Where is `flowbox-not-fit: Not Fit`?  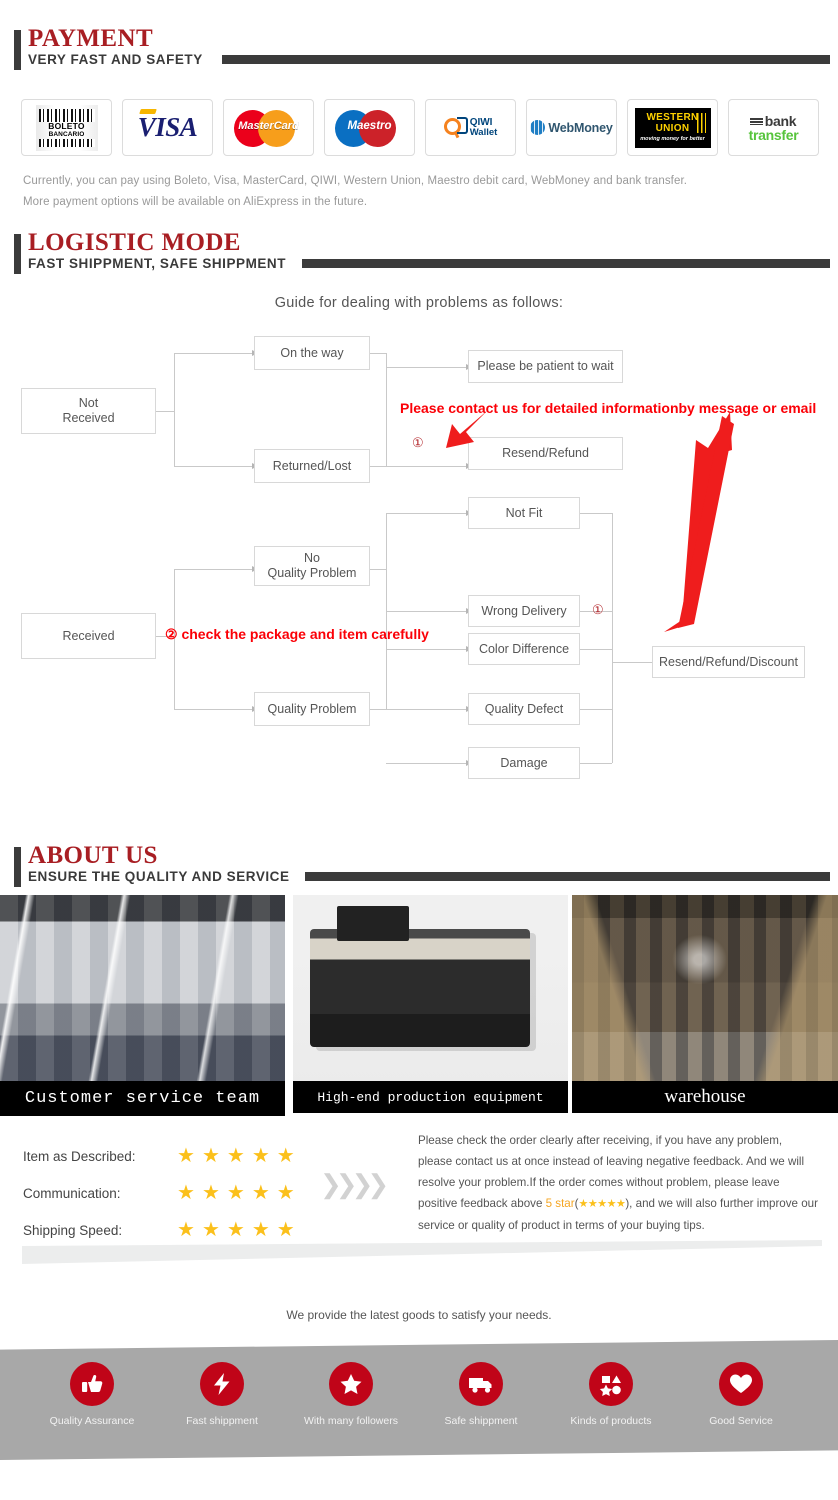 flowbox-not-fit: Not Fit is located at coordinates (524, 513).